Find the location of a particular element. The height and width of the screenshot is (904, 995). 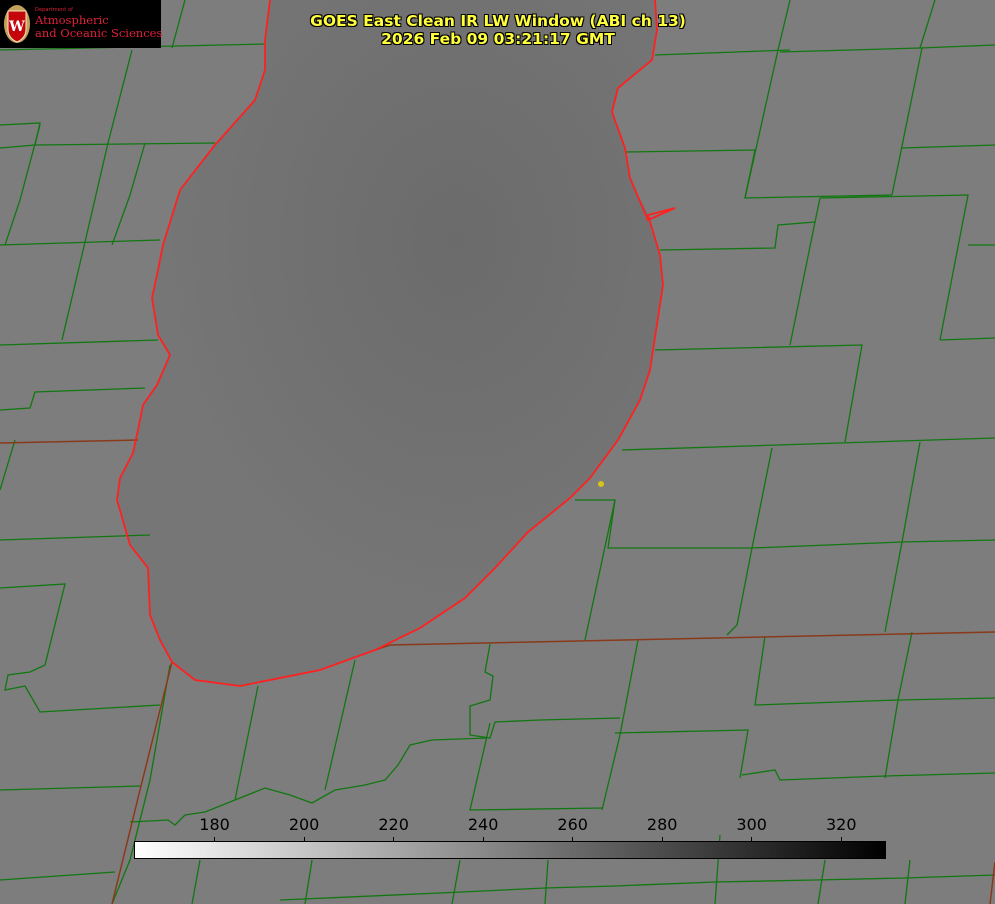

colorbar-gradient is located at coordinates (510, 850).